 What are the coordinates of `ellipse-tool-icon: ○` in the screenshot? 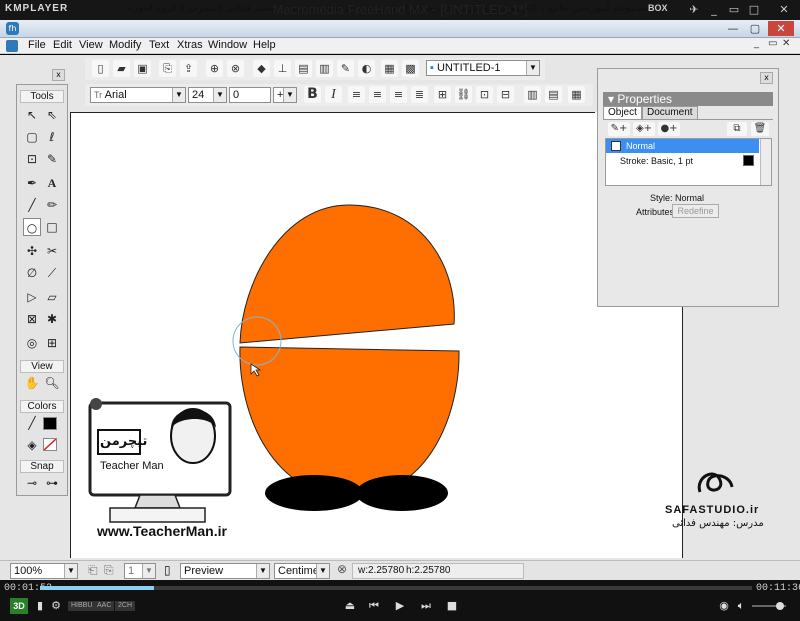 It's located at (32, 227).